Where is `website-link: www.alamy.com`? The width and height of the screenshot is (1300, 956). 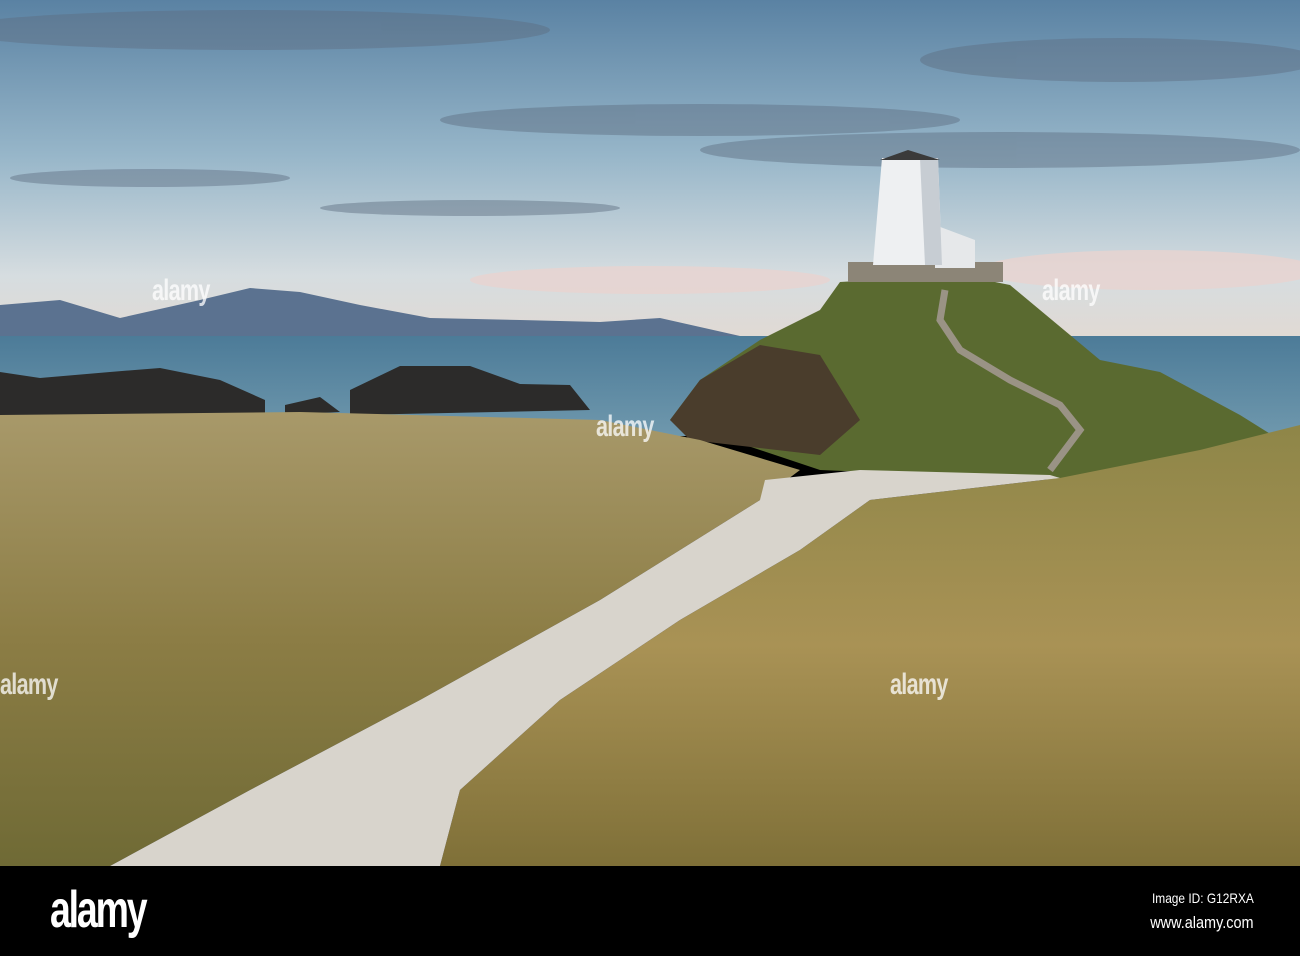
website-link: www.alamy.com is located at coordinates (1202, 923).